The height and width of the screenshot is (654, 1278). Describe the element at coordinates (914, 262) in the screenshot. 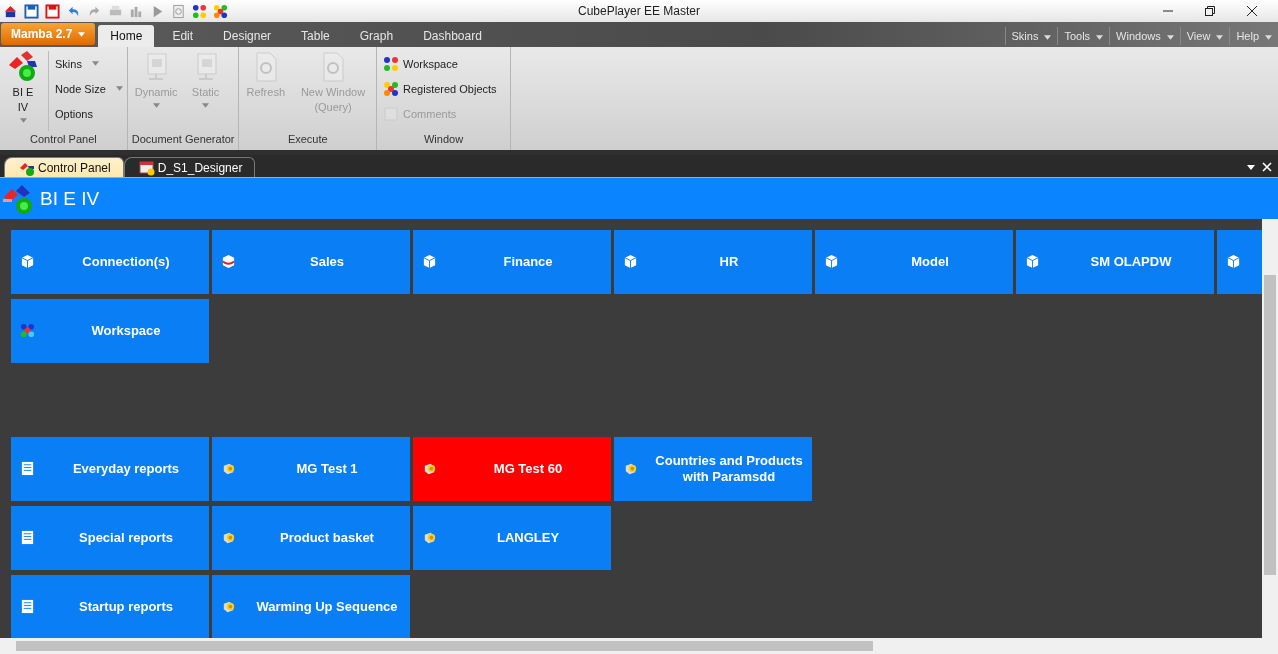

I see `cube-tile: Model` at that location.